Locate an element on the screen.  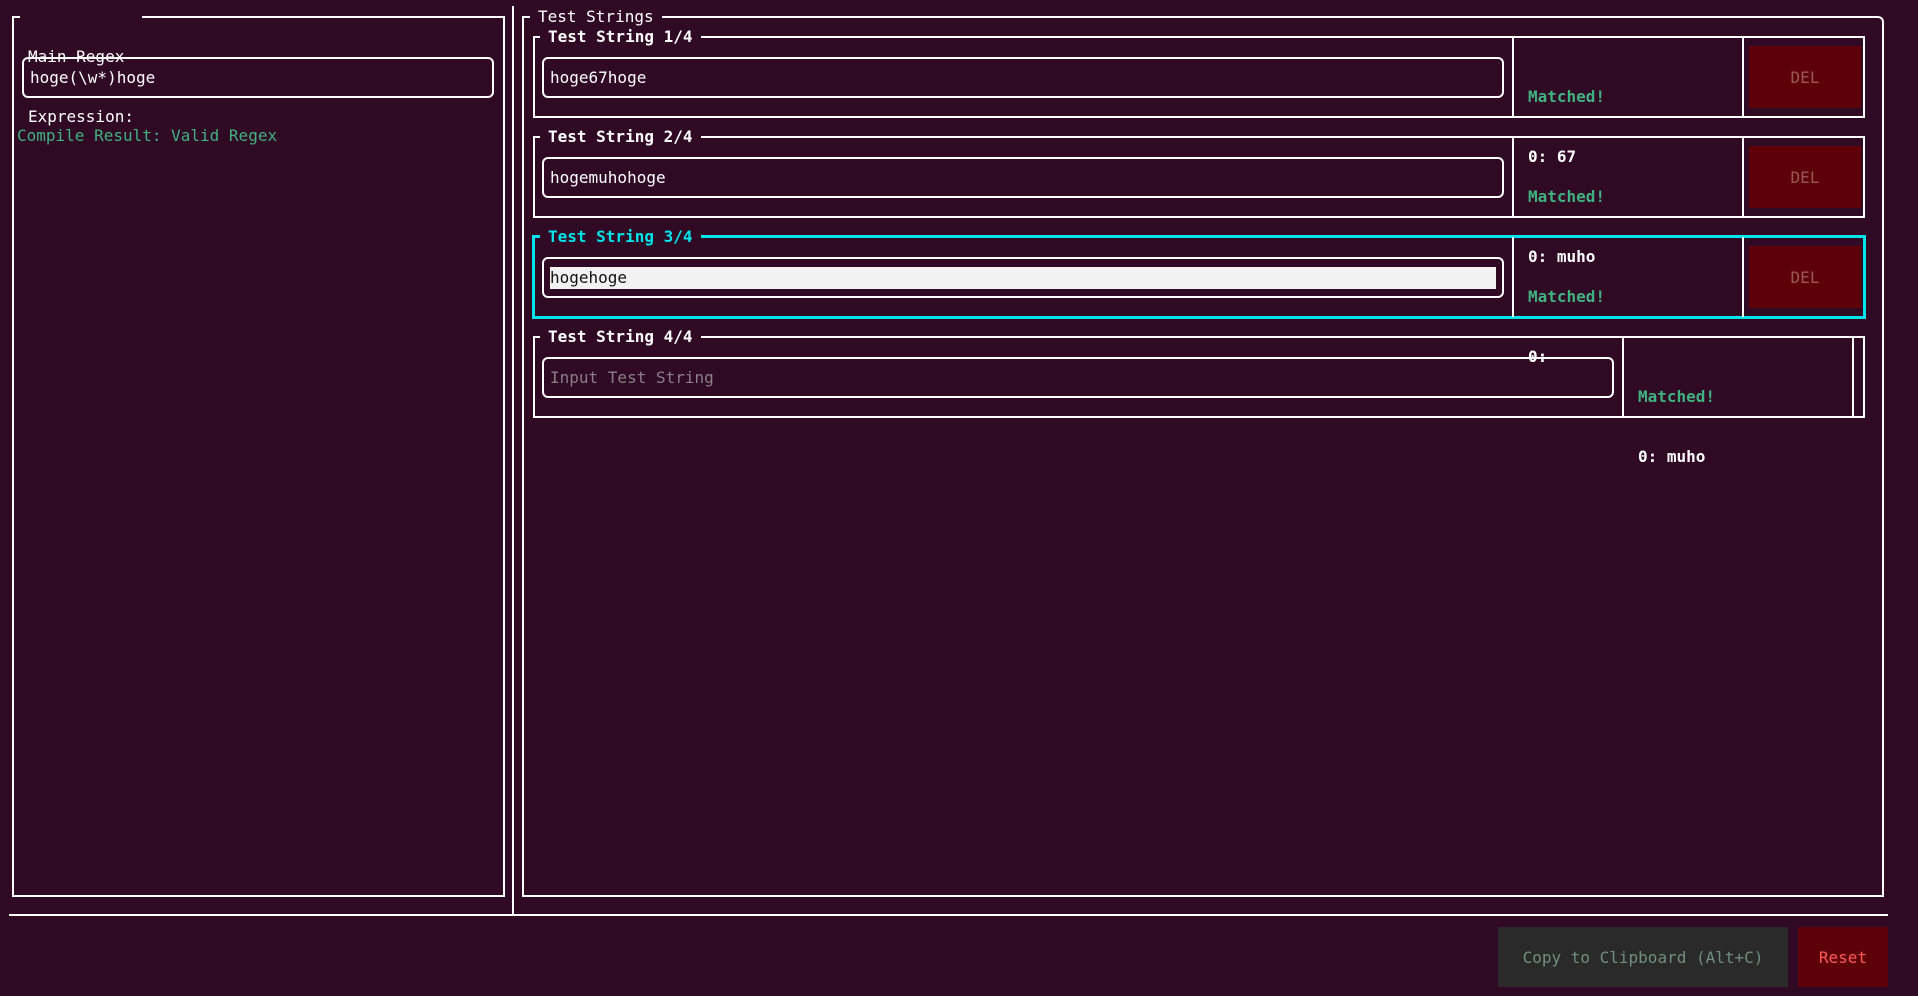
test-string-input: hogehoge is located at coordinates (1023, 277).